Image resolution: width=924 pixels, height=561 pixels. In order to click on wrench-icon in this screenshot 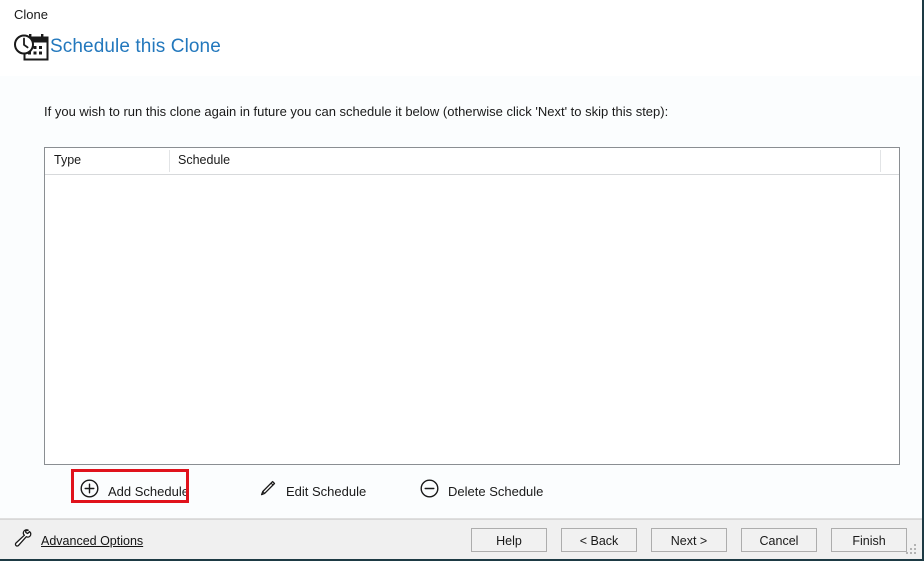, I will do `click(23, 540)`.